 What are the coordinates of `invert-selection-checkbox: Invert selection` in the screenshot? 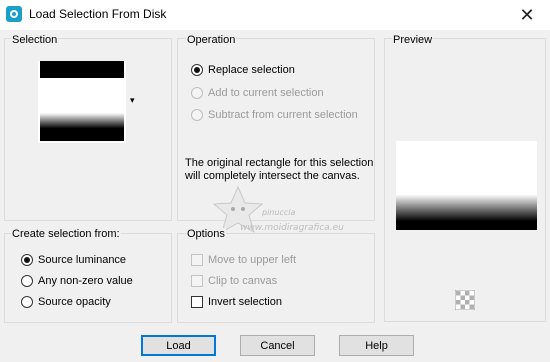 It's located at (236, 302).